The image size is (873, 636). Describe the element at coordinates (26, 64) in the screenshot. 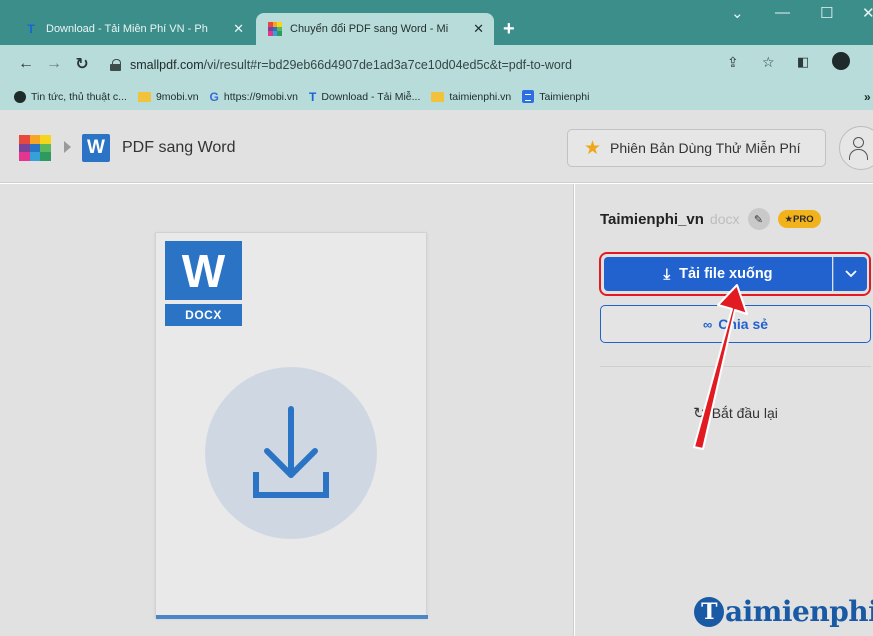

I see `back-icon: ←` at that location.